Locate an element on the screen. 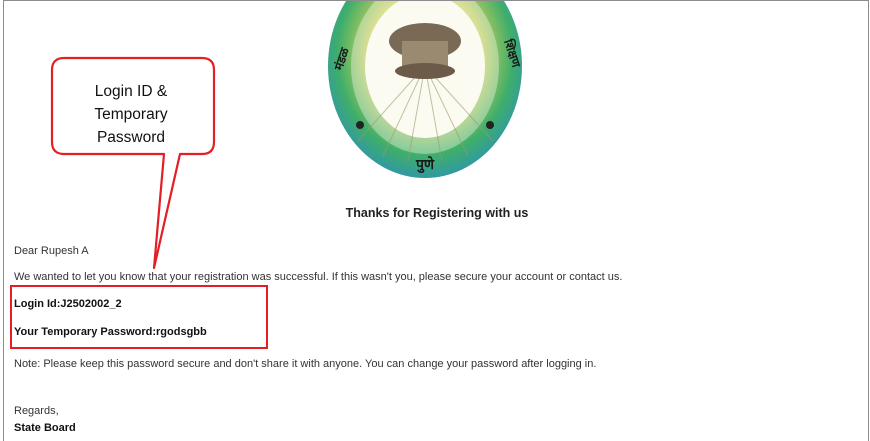  board-emblem-logo: पुणे मंडळ शिक्षण is located at coordinates (425, 89).